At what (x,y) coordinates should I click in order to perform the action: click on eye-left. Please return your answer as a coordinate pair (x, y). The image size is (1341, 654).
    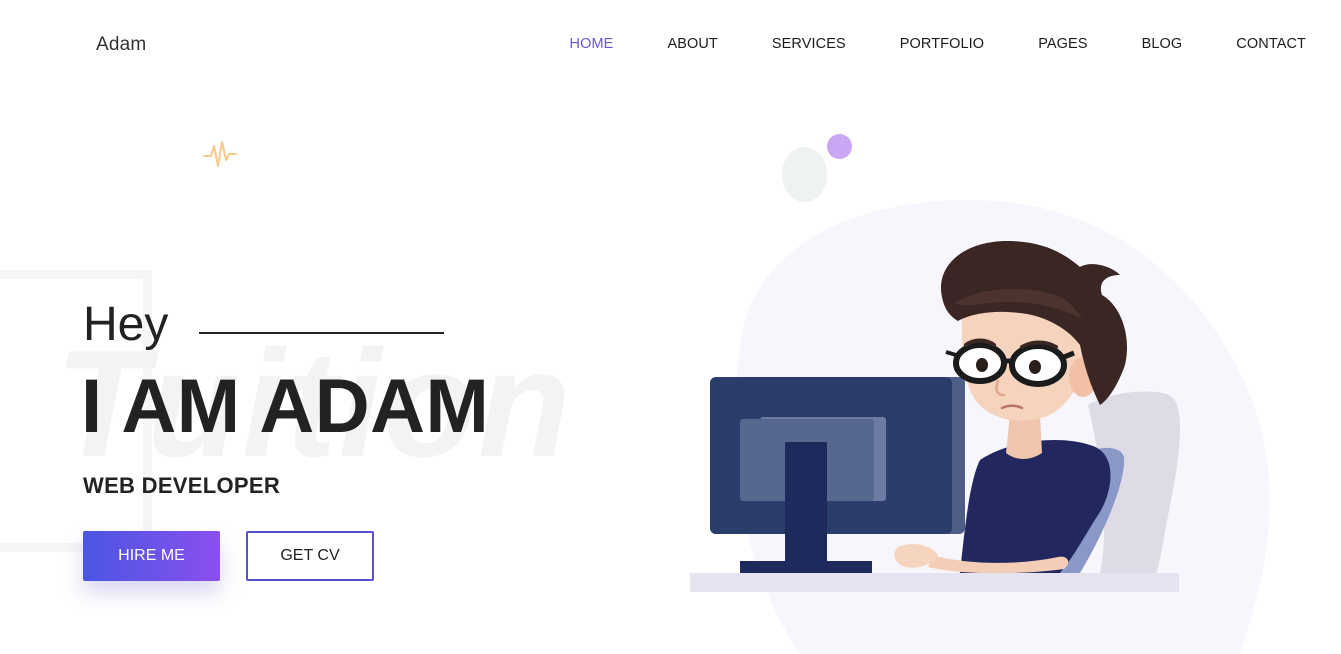
    Looking at the image, I should click on (982, 365).